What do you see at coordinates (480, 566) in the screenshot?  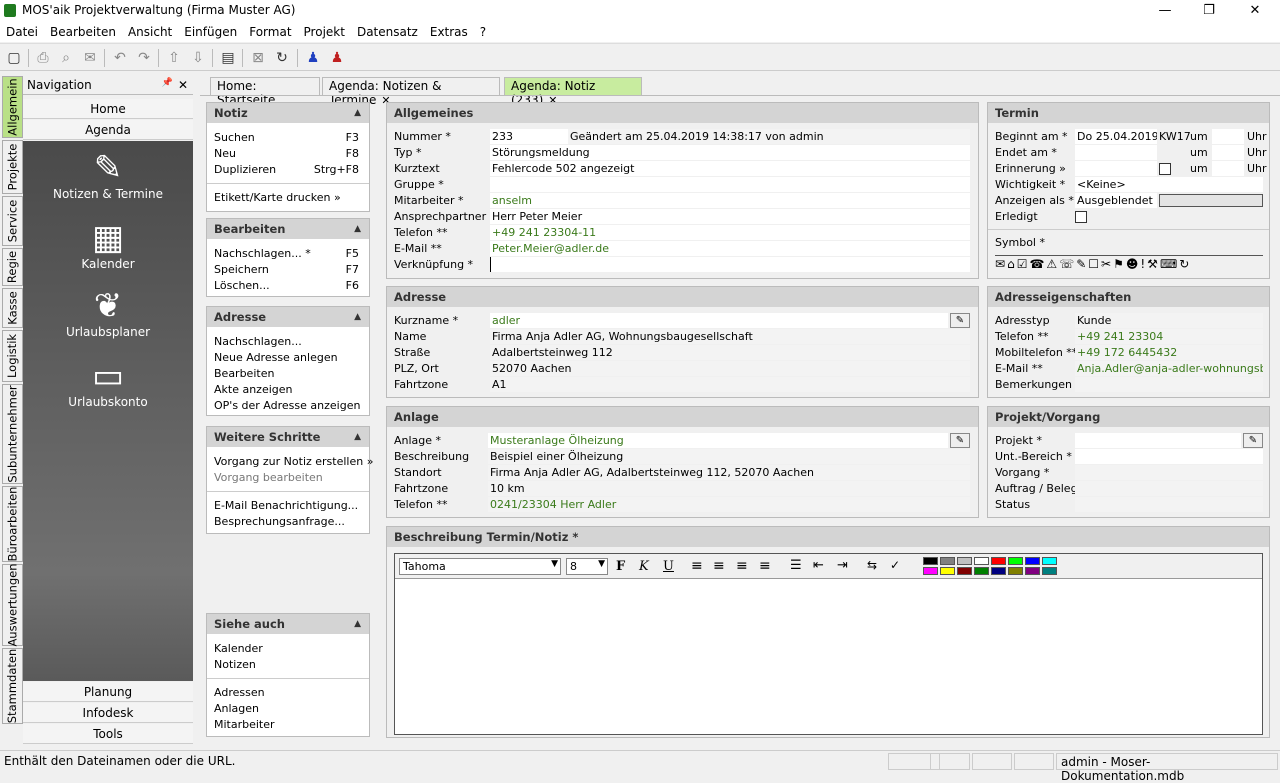 I see `font-select: Tahoma ▼` at bounding box center [480, 566].